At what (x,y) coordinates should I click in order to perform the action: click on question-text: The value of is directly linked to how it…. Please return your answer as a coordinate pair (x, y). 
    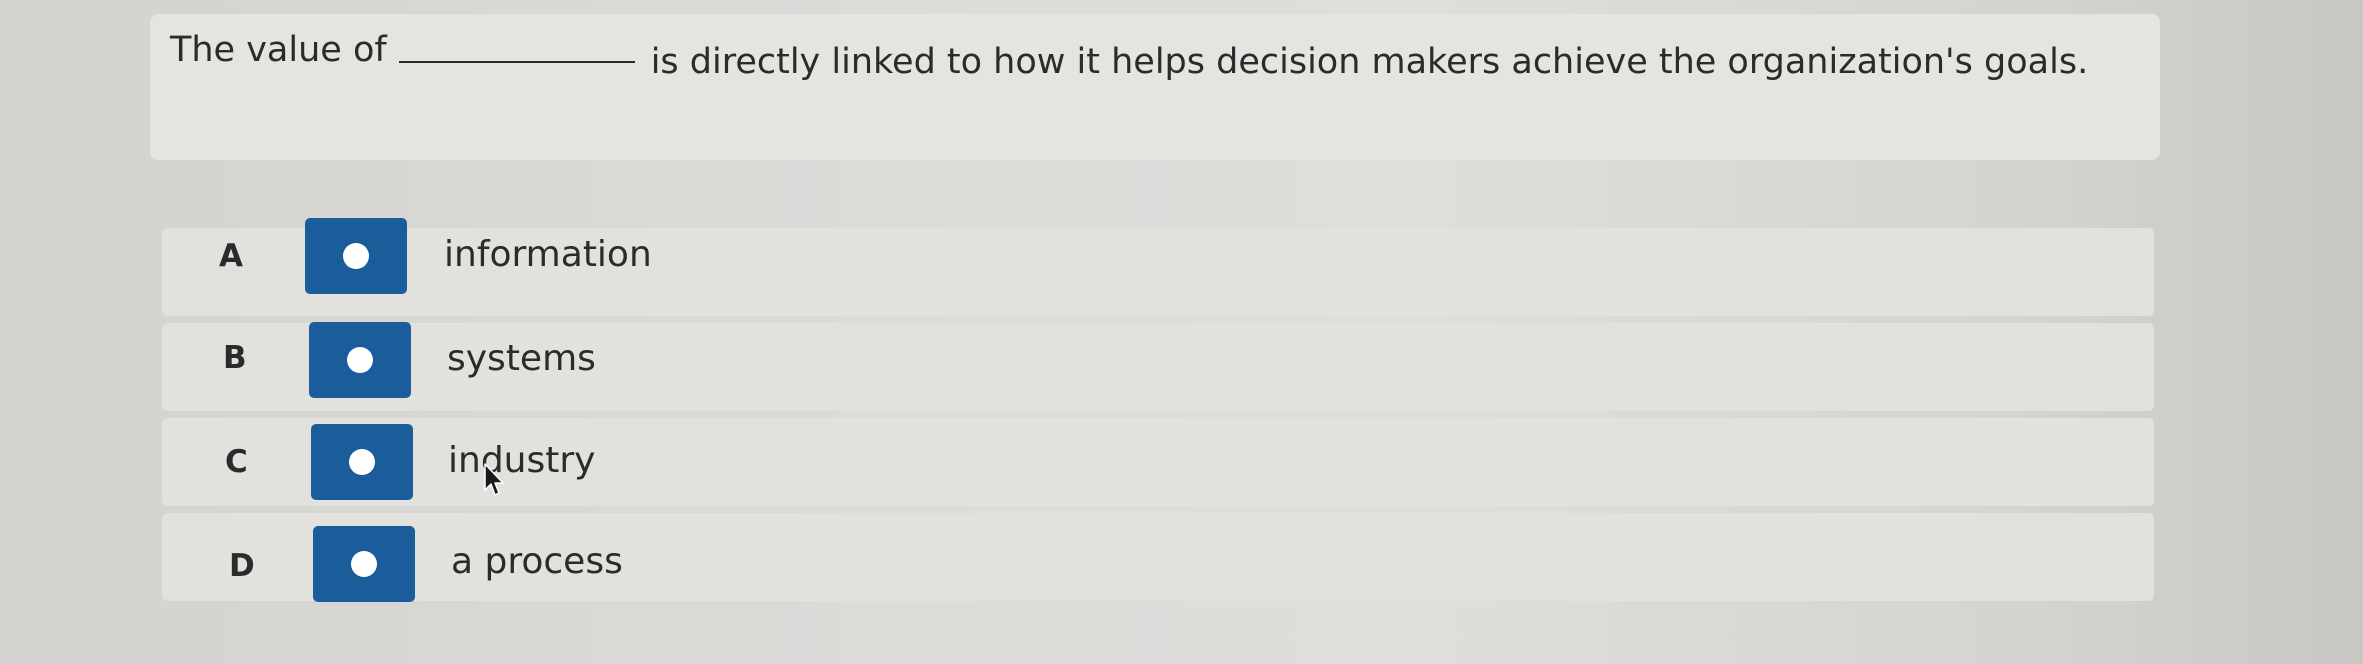
    Looking at the image, I should click on (1129, 56).